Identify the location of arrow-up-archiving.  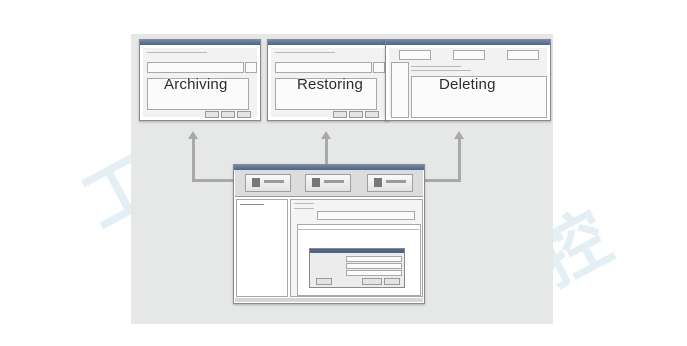
(193, 135).